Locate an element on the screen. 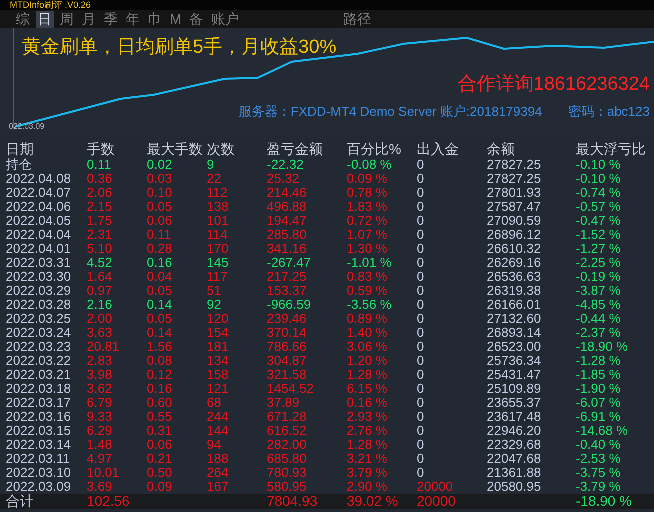  count-cell-text: 188 is located at coordinates (218, 459).